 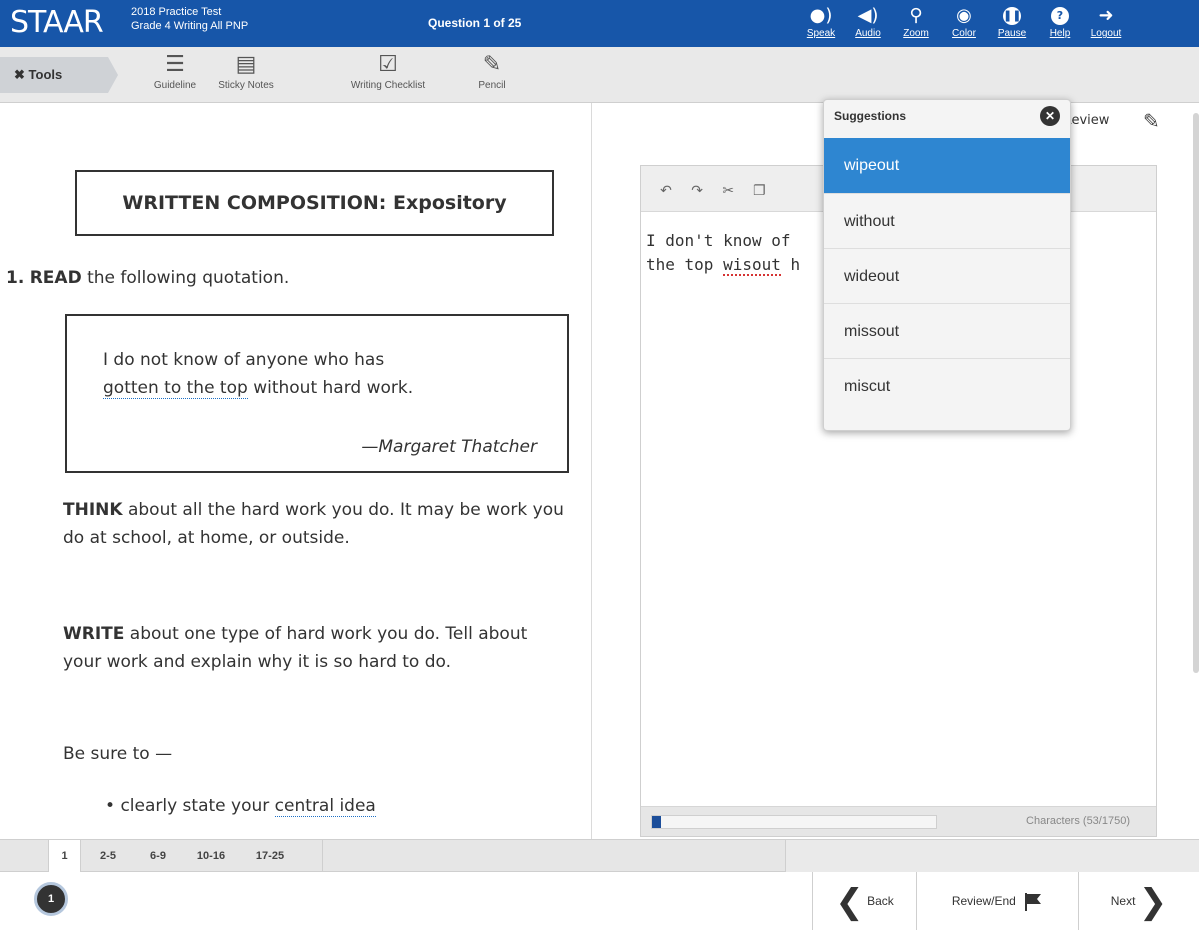 I want to click on writing-checklist-icon: ☑, so click(x=388, y=64).